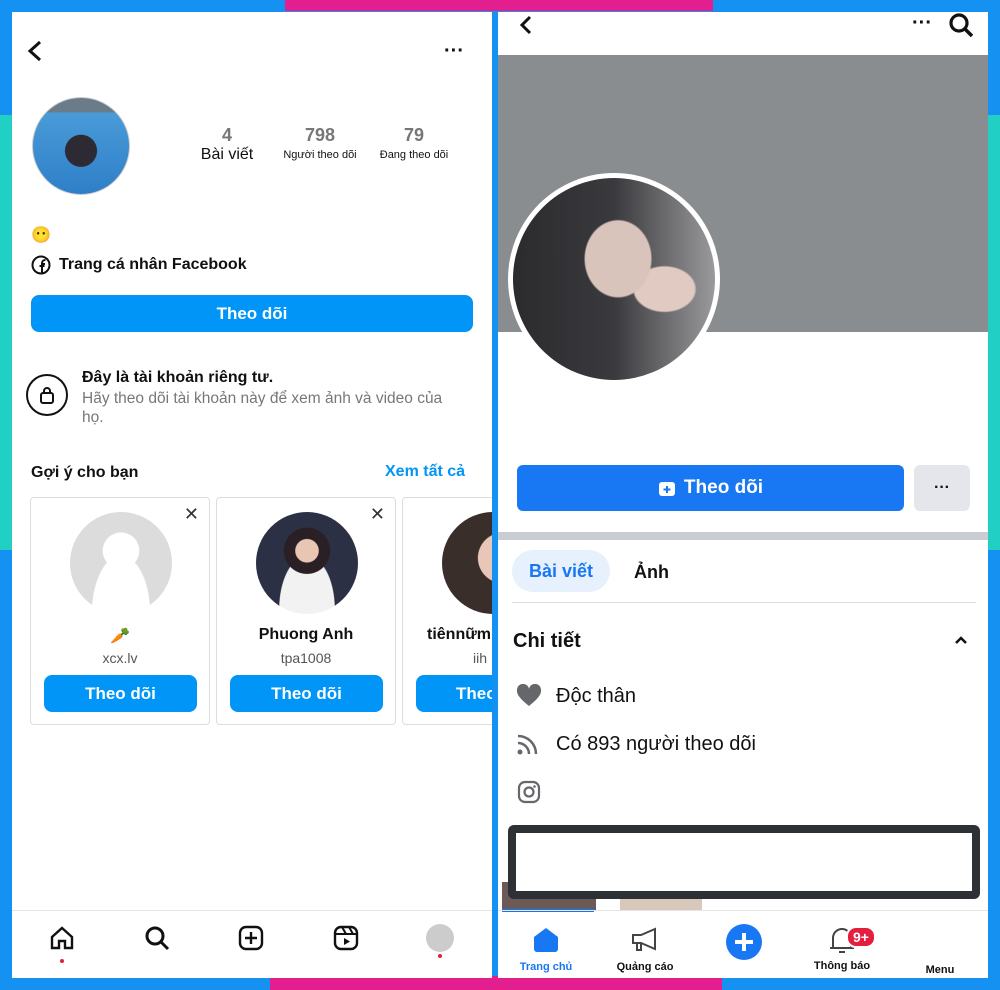 The image size is (1000, 990). Describe the element at coordinates (320, 135) in the screenshot. I see `followers-count: 798` at that location.